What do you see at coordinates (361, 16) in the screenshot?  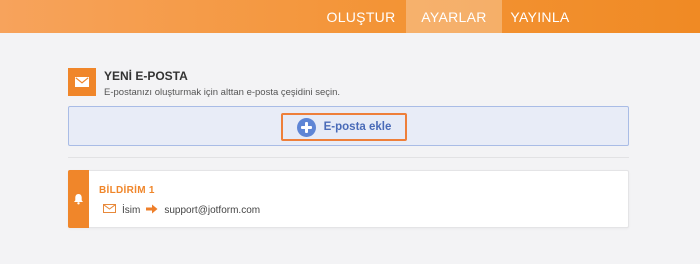 I see `tab-olustur: OLUŞTUR` at bounding box center [361, 16].